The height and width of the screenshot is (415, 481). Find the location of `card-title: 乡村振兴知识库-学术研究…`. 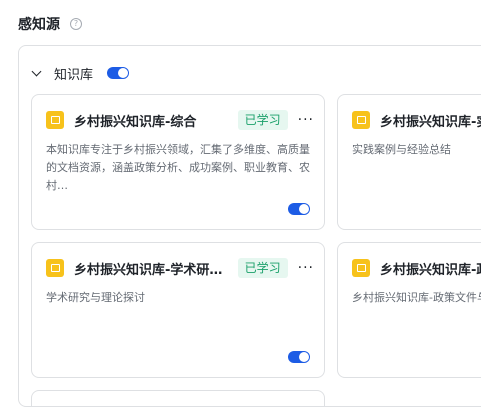

card-title: 乡村振兴知识库-学术研究… is located at coordinates (152, 270).